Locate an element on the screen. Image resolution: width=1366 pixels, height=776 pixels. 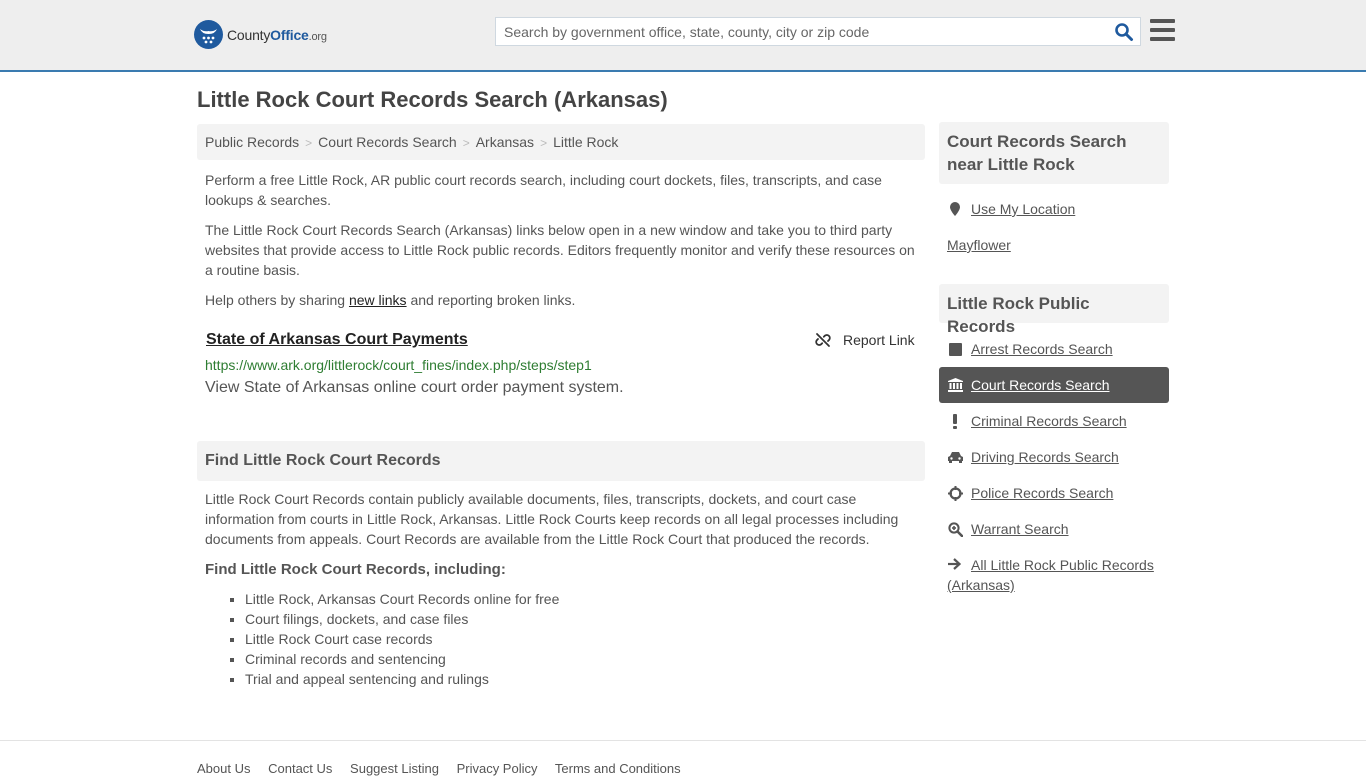
sidebar-item-label: Court Records Search is located at coordinates (1040, 385).